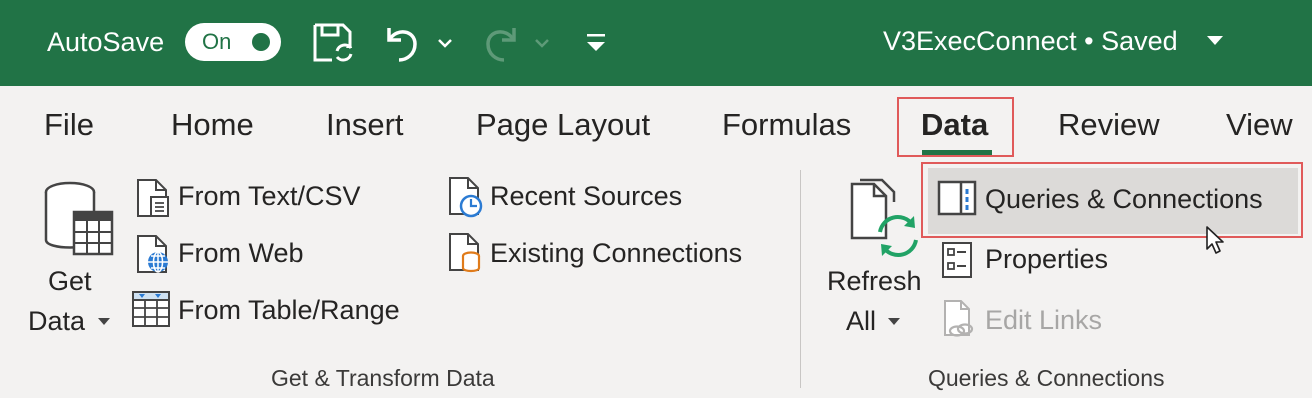  What do you see at coordinates (957, 260) in the screenshot?
I see `properties-icon` at bounding box center [957, 260].